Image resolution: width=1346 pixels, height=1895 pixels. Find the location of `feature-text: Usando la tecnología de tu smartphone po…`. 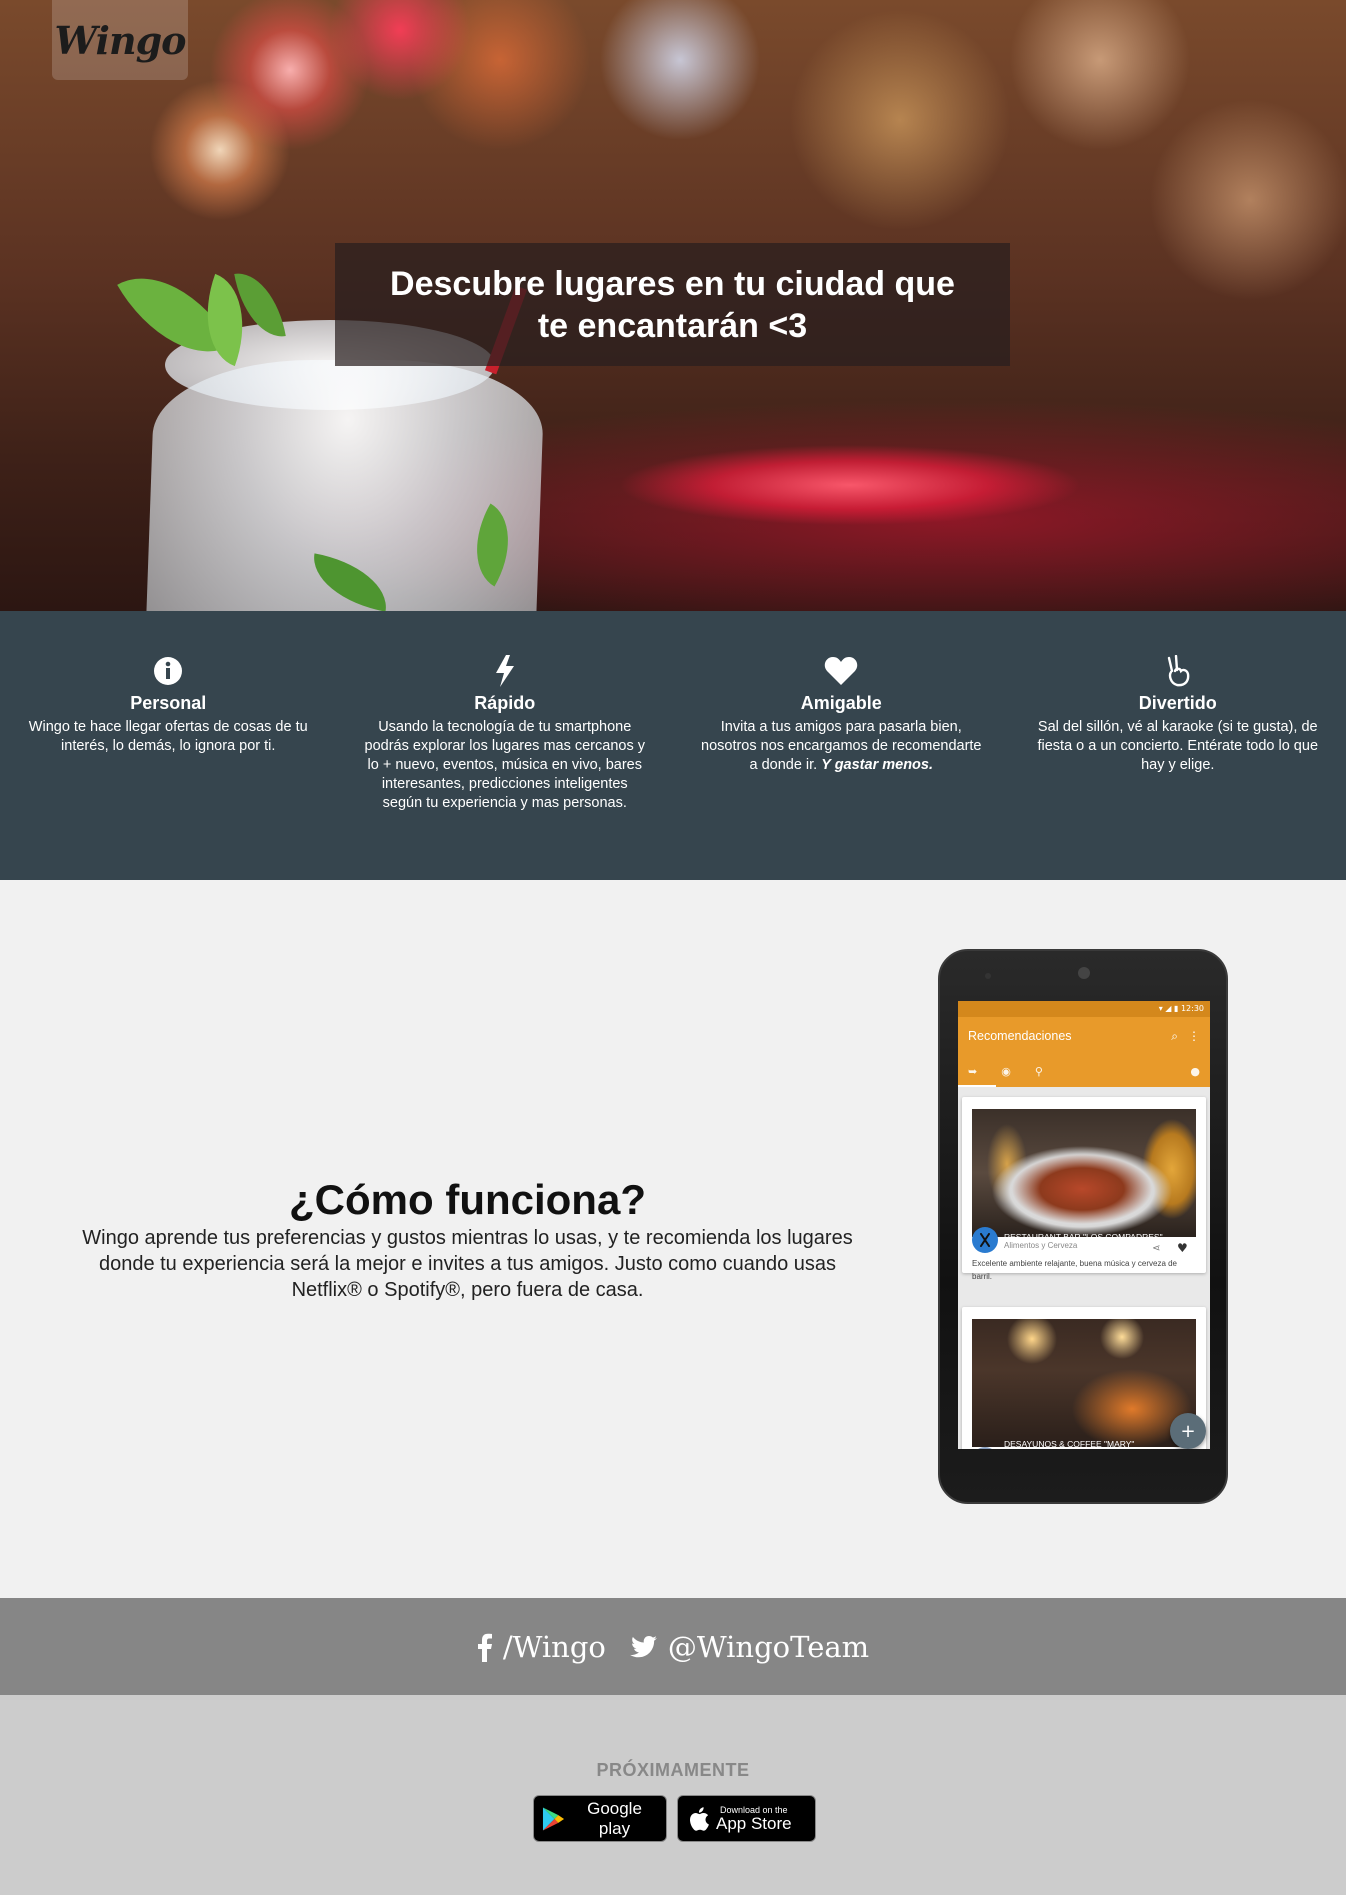

feature-text: Usando la tecnología de tu smartphone po… is located at coordinates (504, 765).